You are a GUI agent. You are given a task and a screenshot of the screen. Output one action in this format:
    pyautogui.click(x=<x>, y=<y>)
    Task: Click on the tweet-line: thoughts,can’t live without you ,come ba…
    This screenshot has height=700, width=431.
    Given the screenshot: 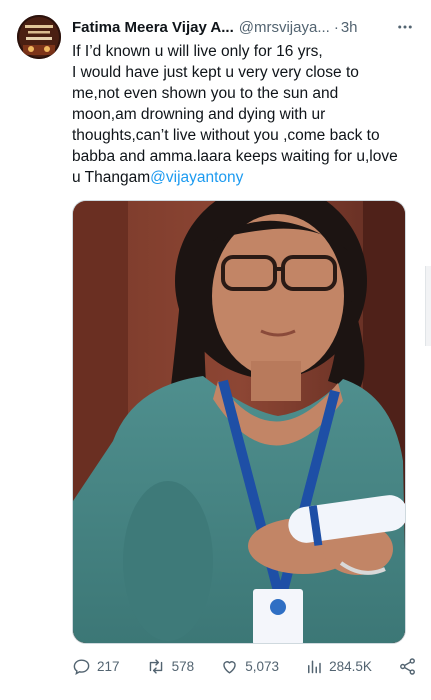 What is the action you would take?
    pyautogui.click(x=226, y=135)
    